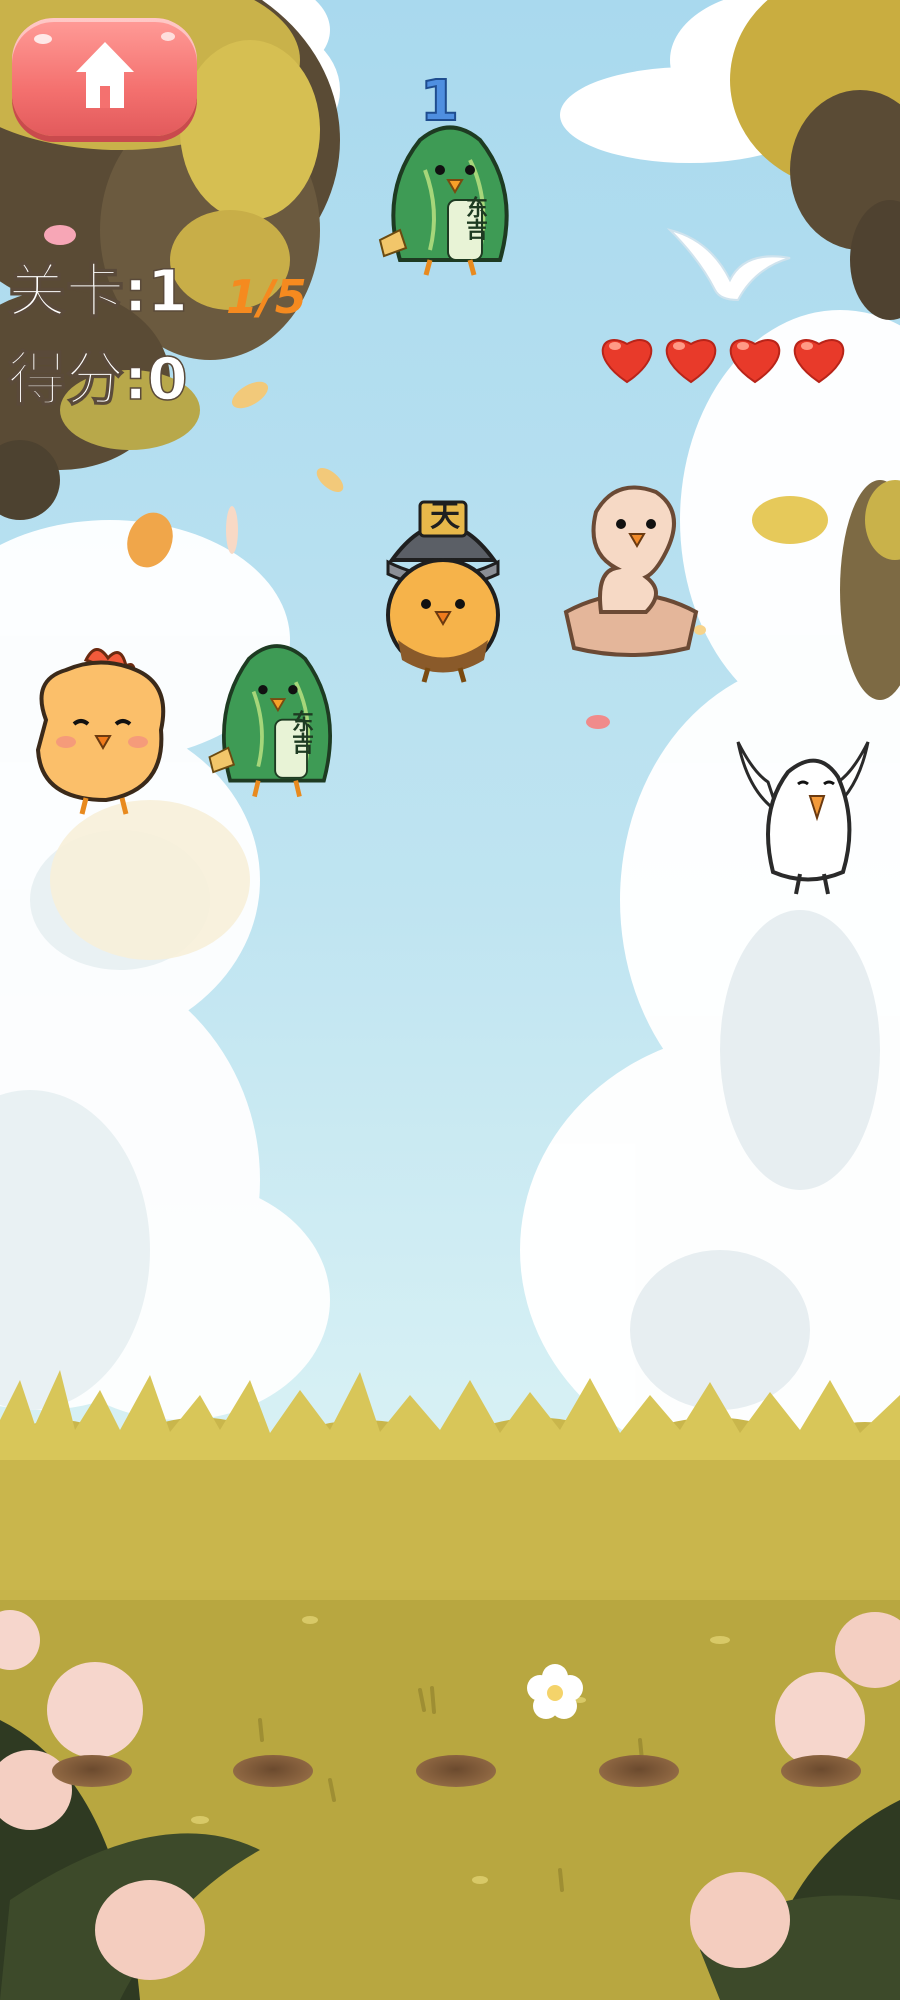 The height and width of the screenshot is (2000, 900). Describe the element at coordinates (266, 297) in the screenshot. I see `level-progress: 1/5` at that location.